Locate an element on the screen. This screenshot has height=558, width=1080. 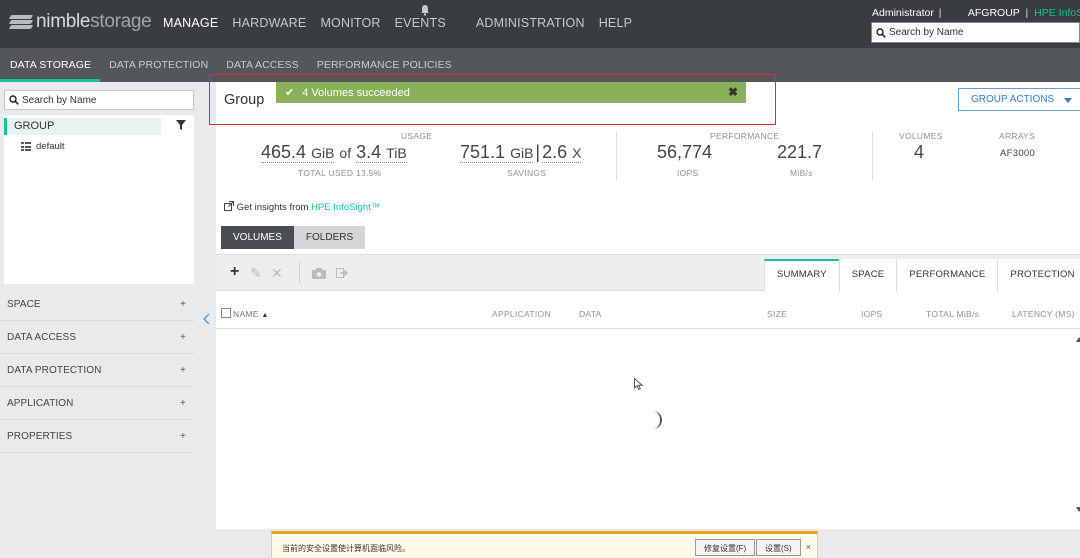
loading-spinner-icon is located at coordinates (655, 420).